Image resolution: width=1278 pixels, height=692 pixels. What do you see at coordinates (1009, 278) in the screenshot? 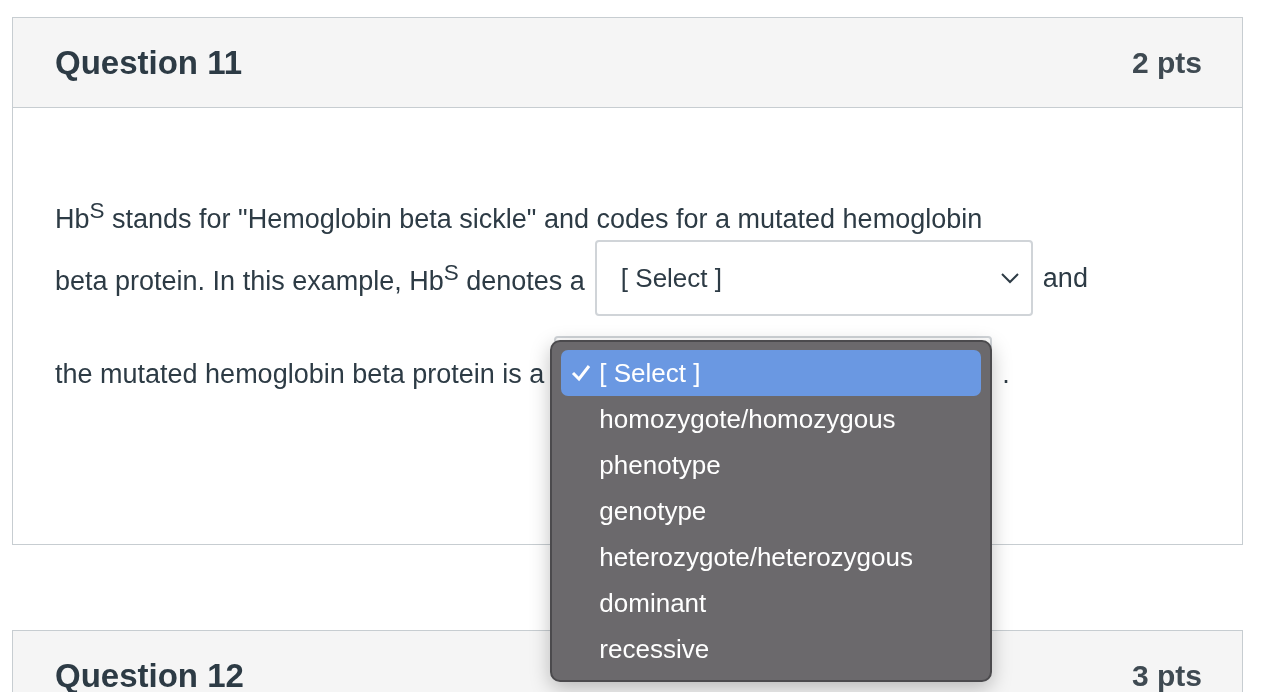
I see `chevron-down-icon` at bounding box center [1009, 278].